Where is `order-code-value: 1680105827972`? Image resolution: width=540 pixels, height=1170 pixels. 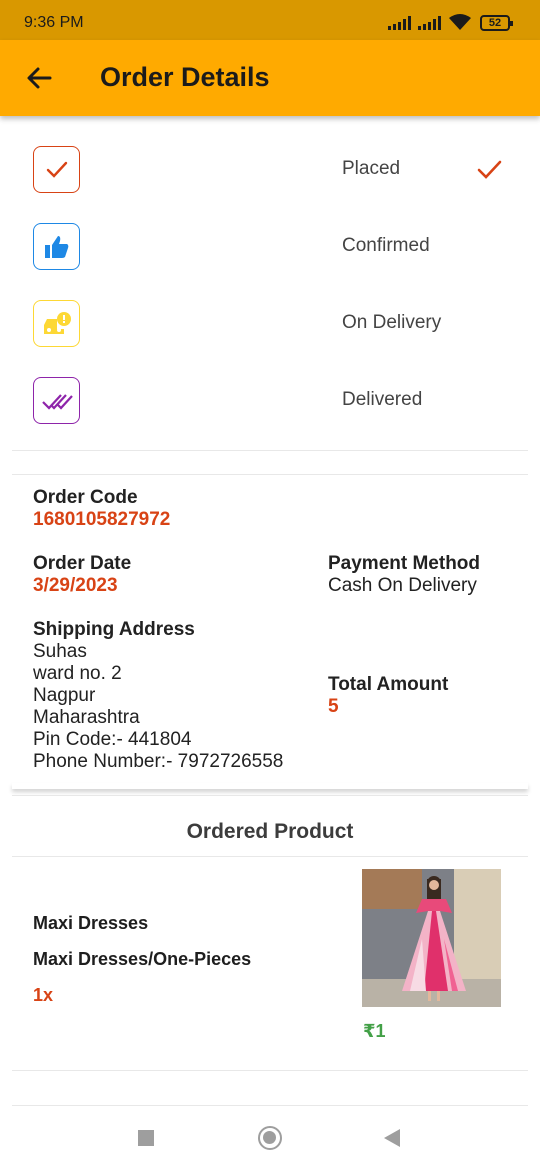
order-code-value: 1680105827972 is located at coordinates (102, 519).